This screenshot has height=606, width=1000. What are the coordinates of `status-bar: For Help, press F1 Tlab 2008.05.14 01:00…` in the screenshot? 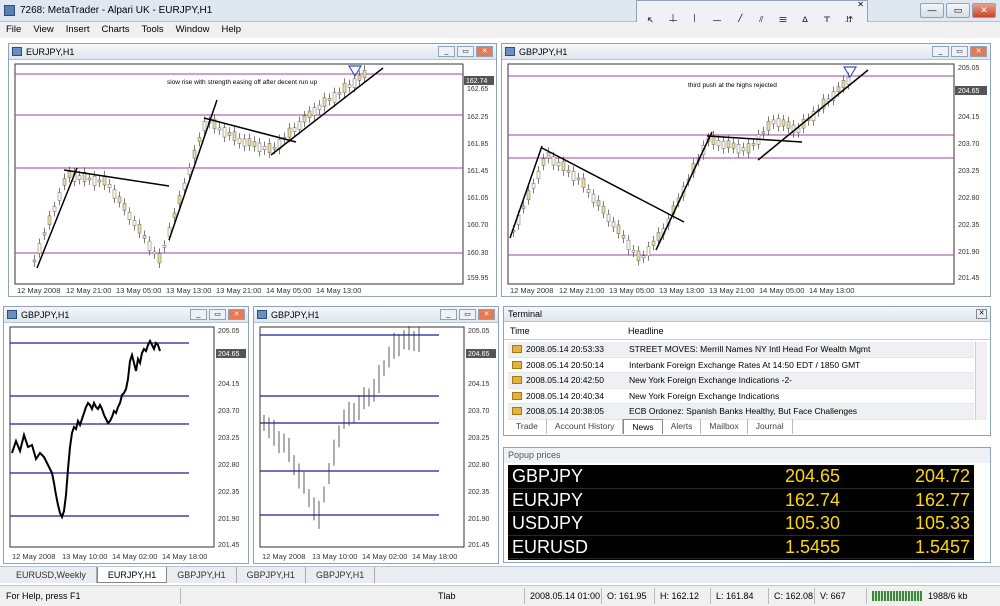 It's located at (500, 595).